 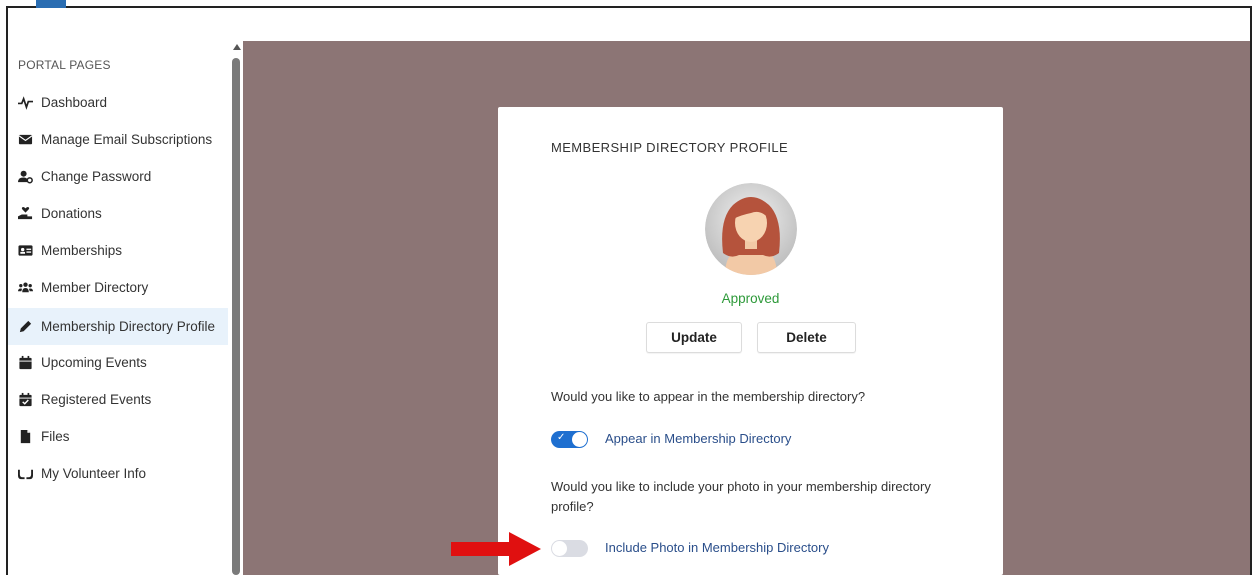 What do you see at coordinates (118, 436) in the screenshot?
I see `sidebar-item-files: Files` at bounding box center [118, 436].